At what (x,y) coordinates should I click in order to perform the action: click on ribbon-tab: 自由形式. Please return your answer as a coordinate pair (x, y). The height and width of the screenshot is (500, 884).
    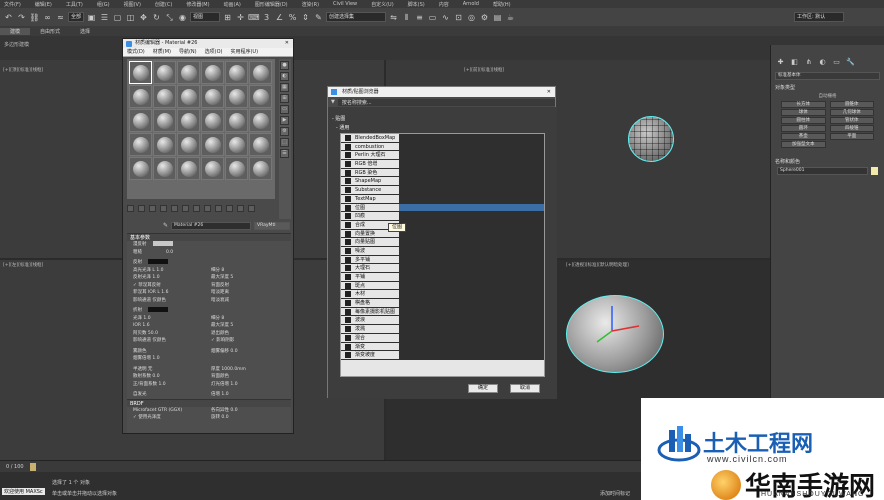
    Looking at the image, I should click on (50, 31).